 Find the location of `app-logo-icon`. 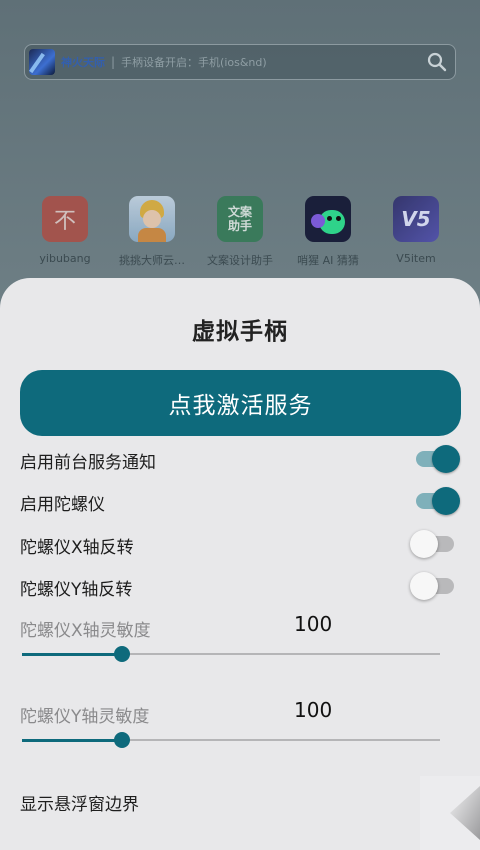

app-logo-icon is located at coordinates (42, 62).